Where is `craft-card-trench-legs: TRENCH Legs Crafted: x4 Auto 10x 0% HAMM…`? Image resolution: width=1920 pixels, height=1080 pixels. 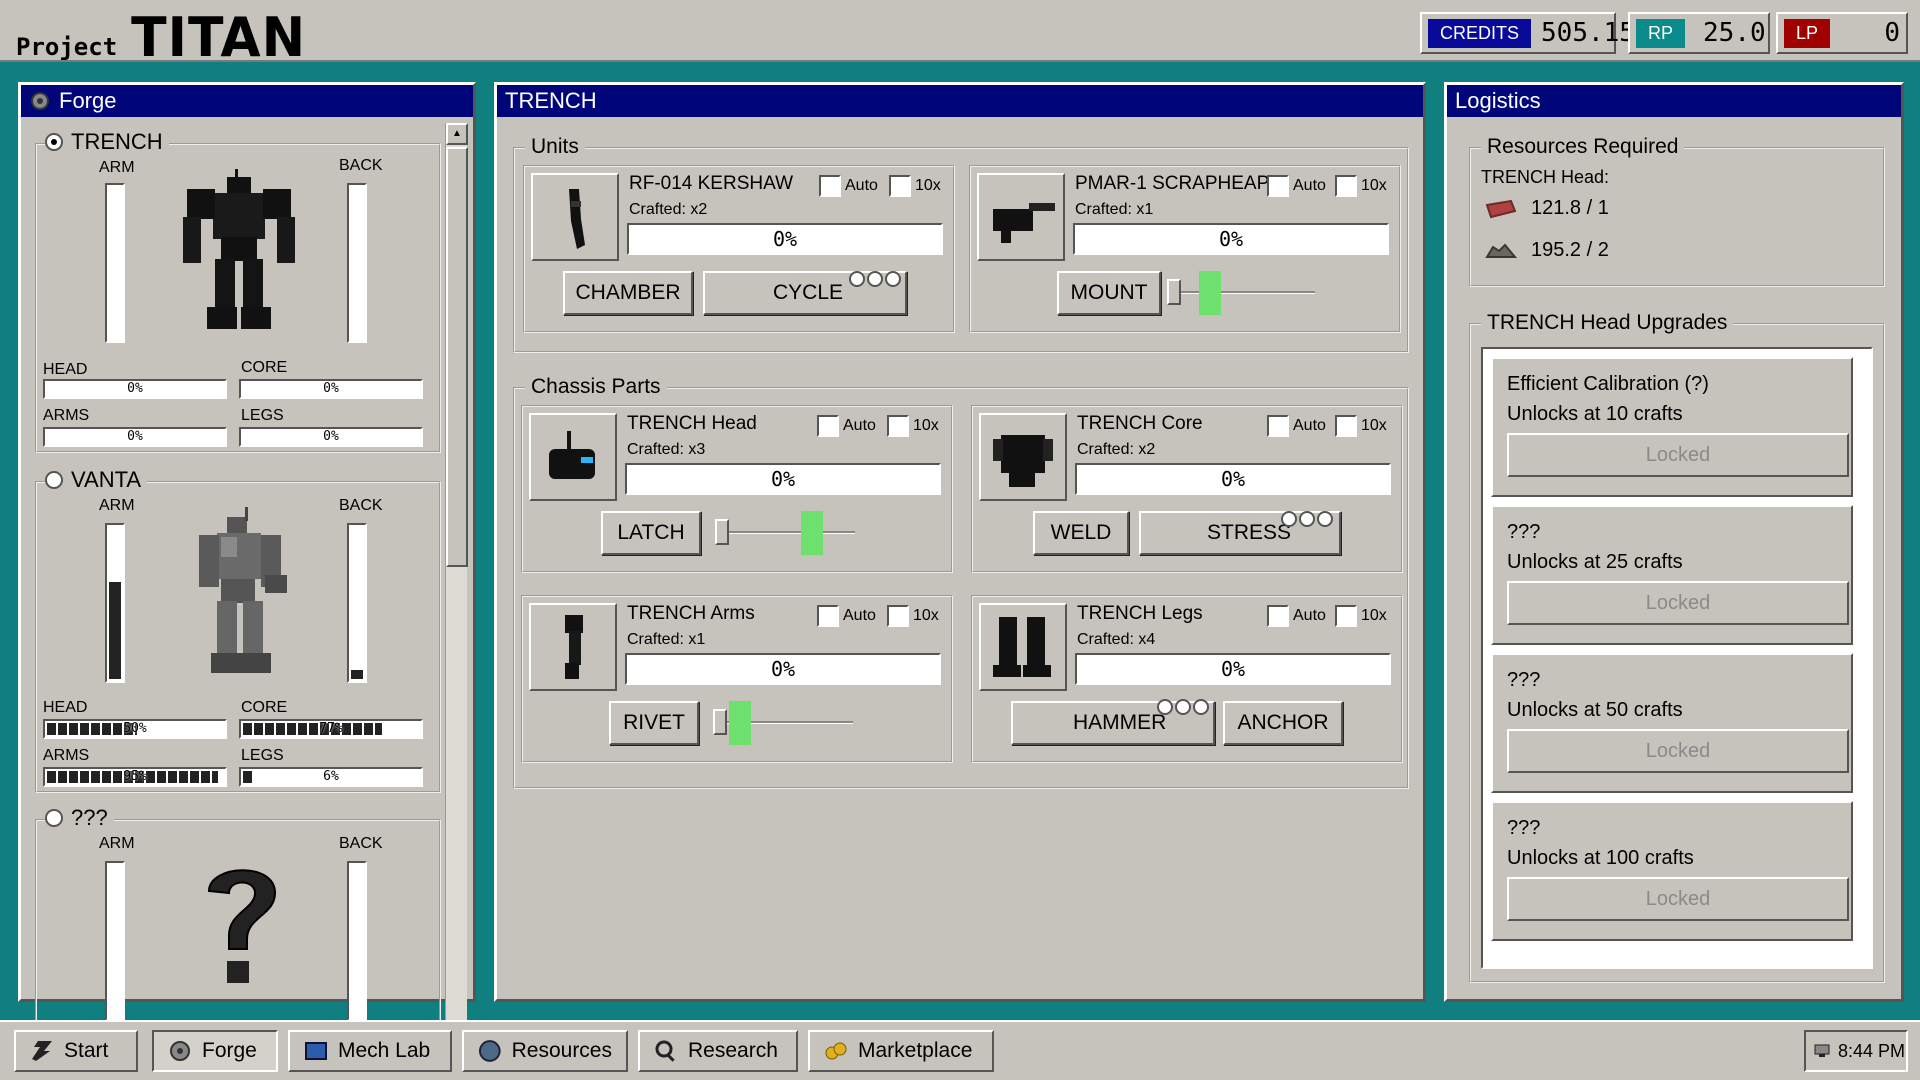 craft-card-trench-legs: TRENCH Legs Crafted: x4 Auto 10x 0% HAMM… is located at coordinates (1187, 679).